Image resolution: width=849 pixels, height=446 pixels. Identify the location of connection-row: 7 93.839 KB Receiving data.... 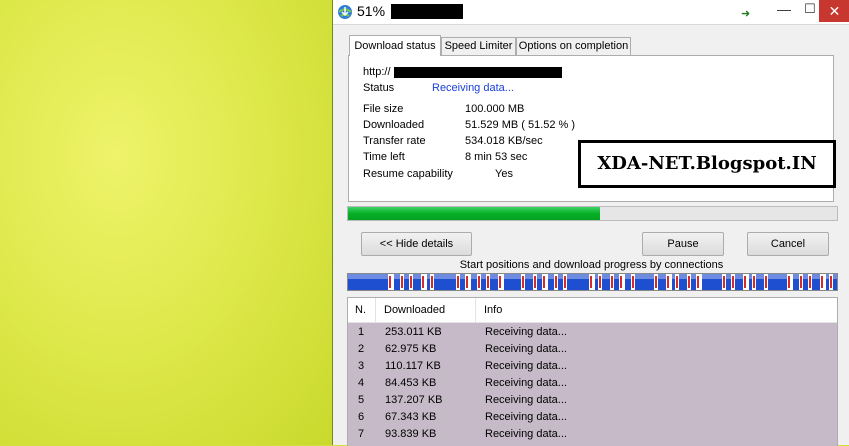
(592, 434).